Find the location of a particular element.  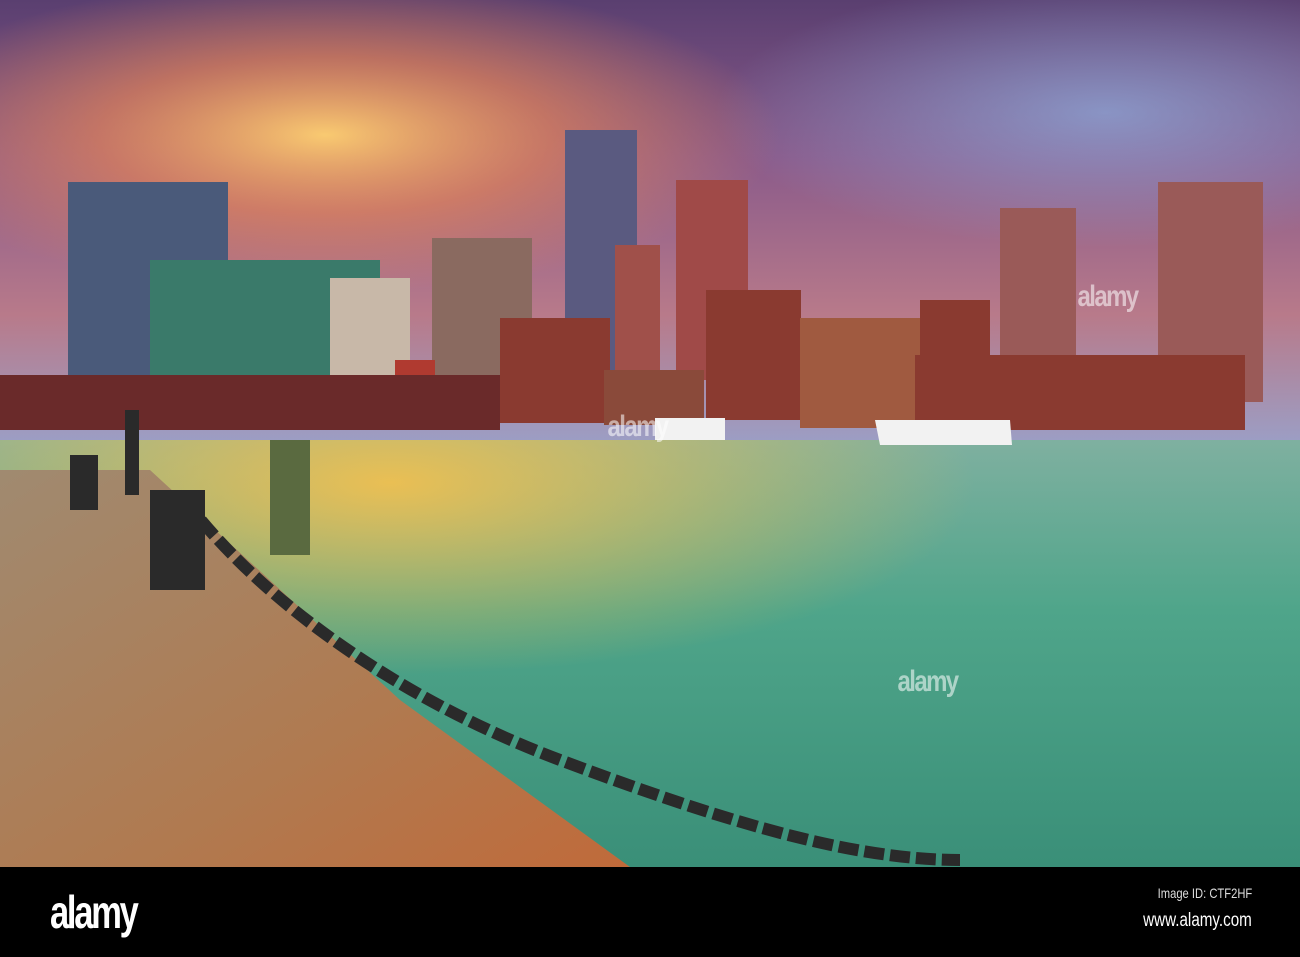

image-id: Image ID: CTF2HF is located at coordinates (1204, 893).